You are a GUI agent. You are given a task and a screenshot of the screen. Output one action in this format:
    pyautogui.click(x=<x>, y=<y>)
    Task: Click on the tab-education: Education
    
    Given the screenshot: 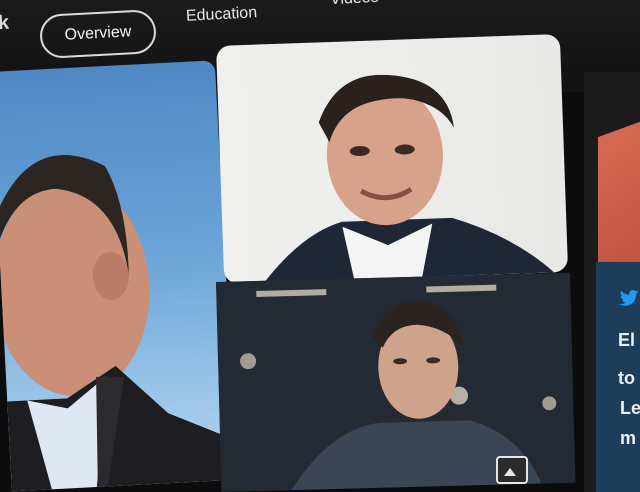 What is the action you would take?
    pyautogui.click(x=222, y=15)
    